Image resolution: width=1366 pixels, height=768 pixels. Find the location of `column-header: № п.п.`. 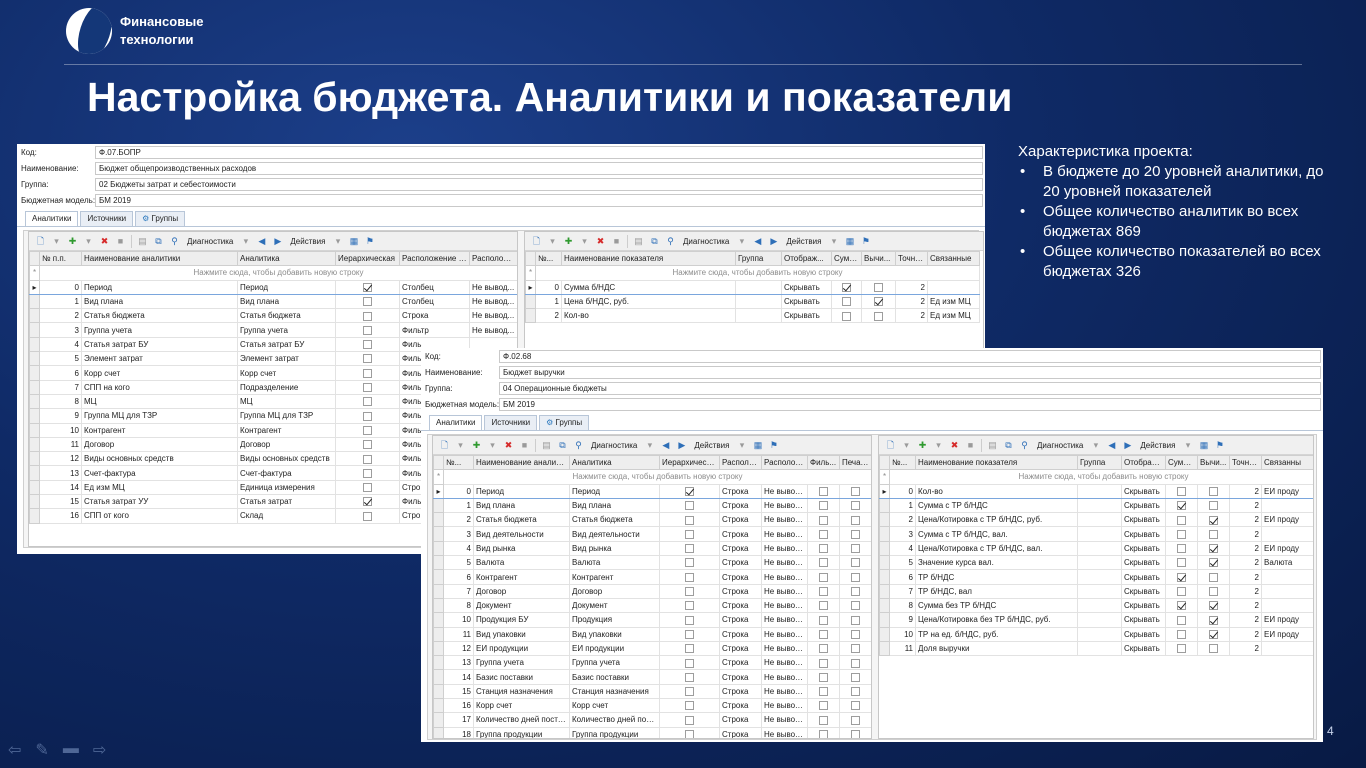

column-header: № п.п. is located at coordinates (60, 258).